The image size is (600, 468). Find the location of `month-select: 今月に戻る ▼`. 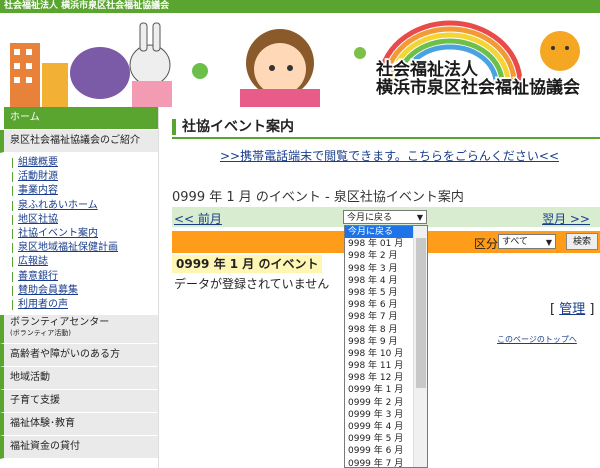

month-select: 今月に戻る ▼ is located at coordinates (385, 217).